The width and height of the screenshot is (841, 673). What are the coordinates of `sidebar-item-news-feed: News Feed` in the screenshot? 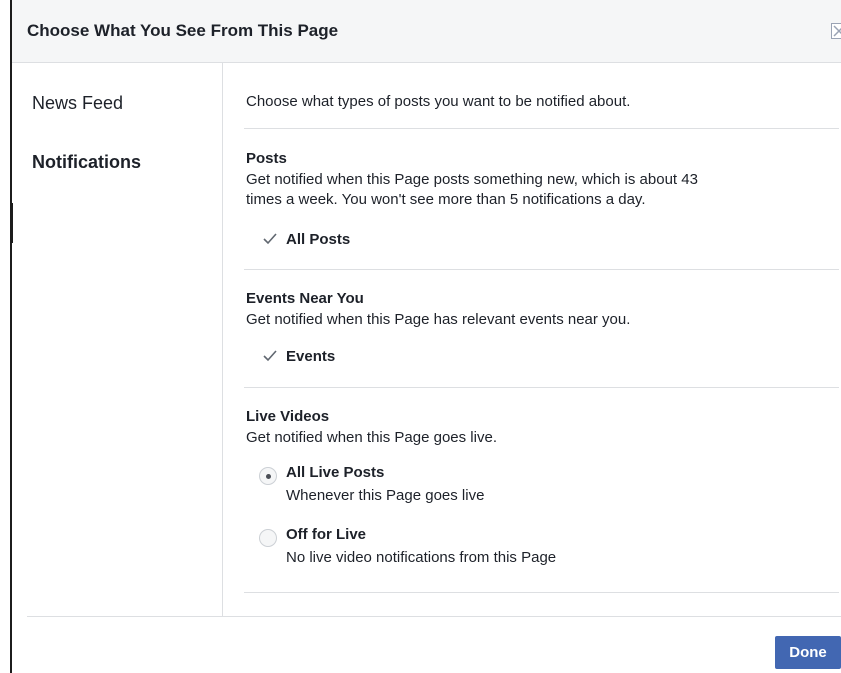 It's located at (77, 103).